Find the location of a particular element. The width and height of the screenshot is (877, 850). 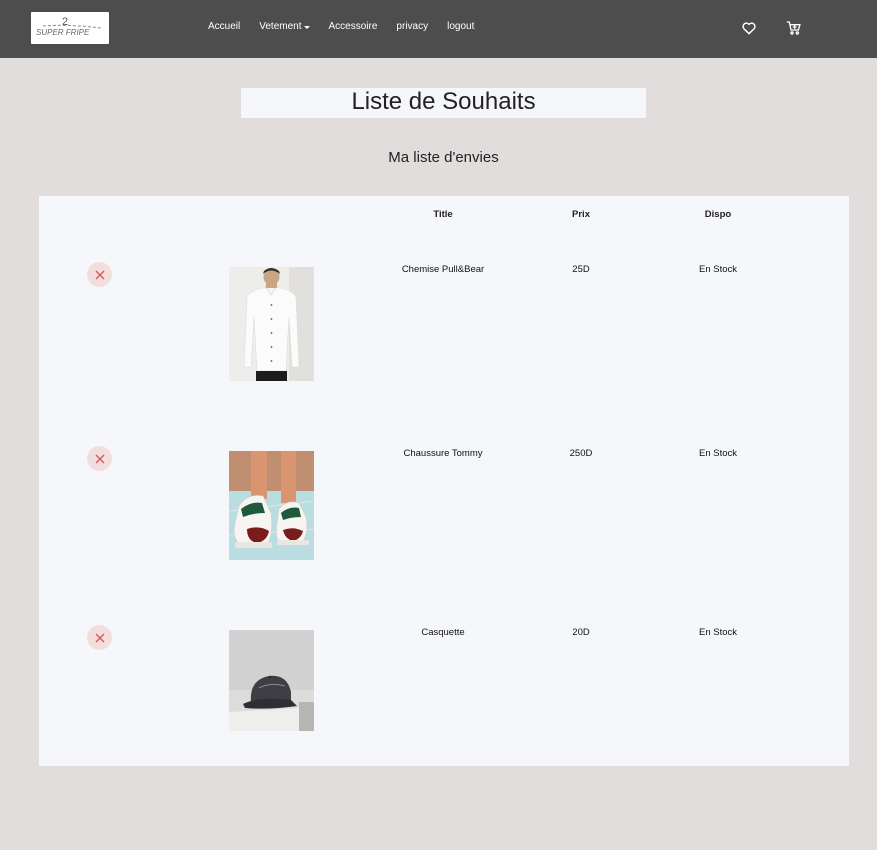

column-header-price: Prix is located at coordinates (581, 214).